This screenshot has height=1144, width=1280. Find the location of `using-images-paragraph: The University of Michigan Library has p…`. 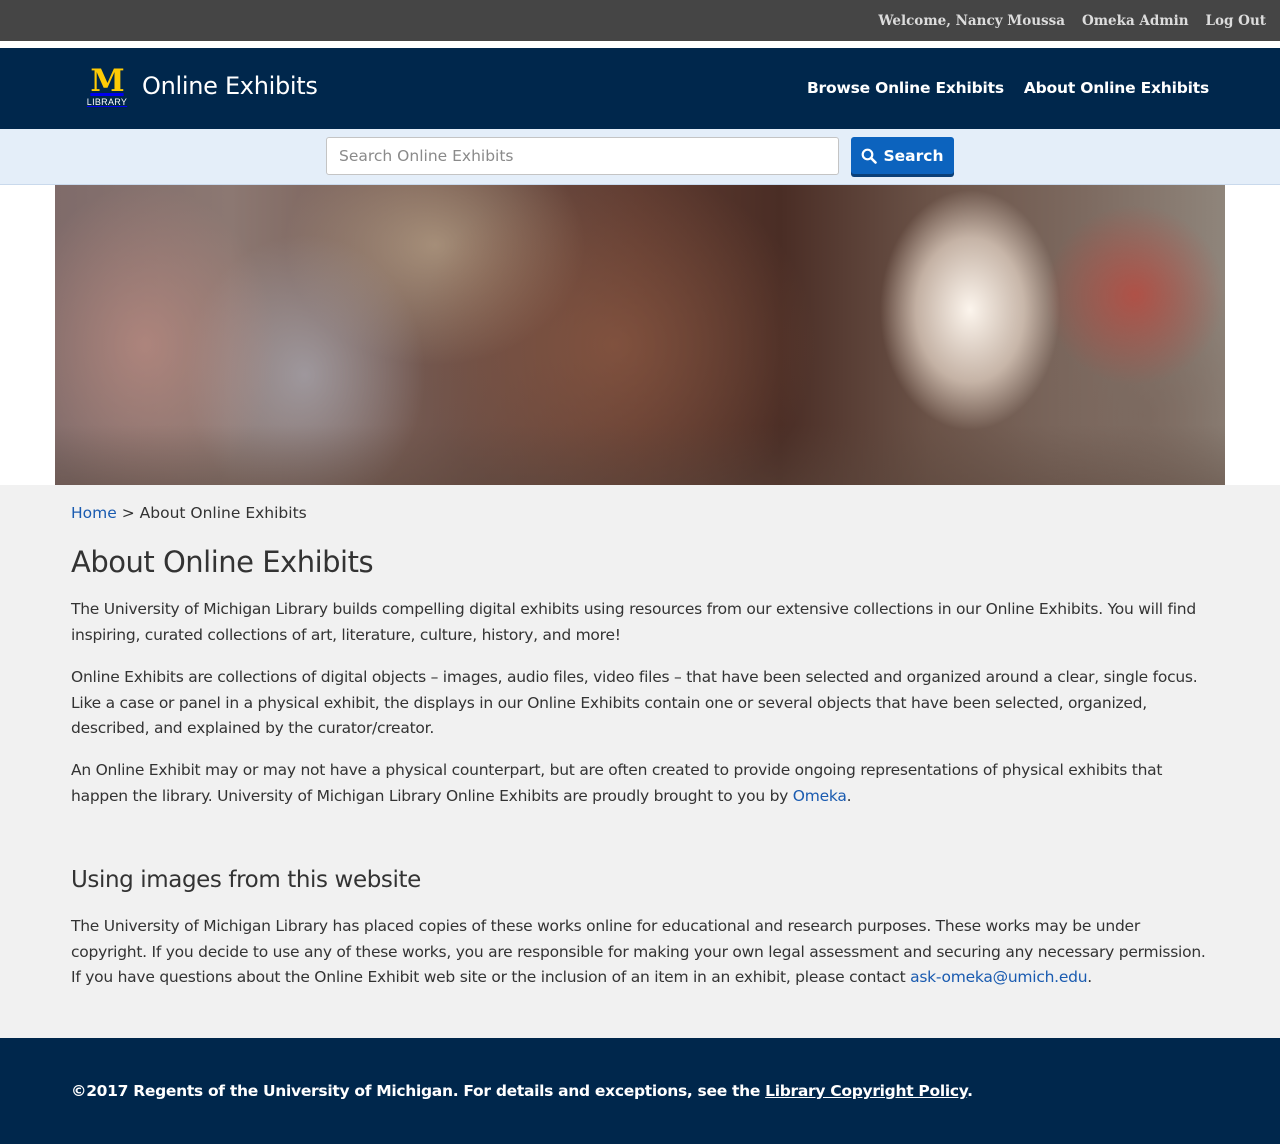

using-images-paragraph: The University of Michigan Library has p… is located at coordinates (641, 952).